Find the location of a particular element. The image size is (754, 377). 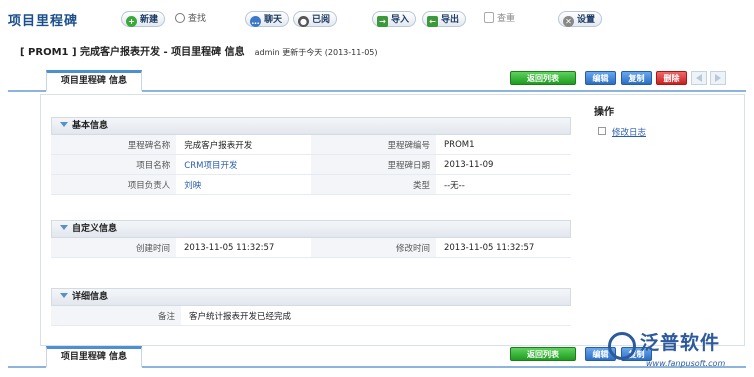

owner-link: 刘映 is located at coordinates (243, 184).